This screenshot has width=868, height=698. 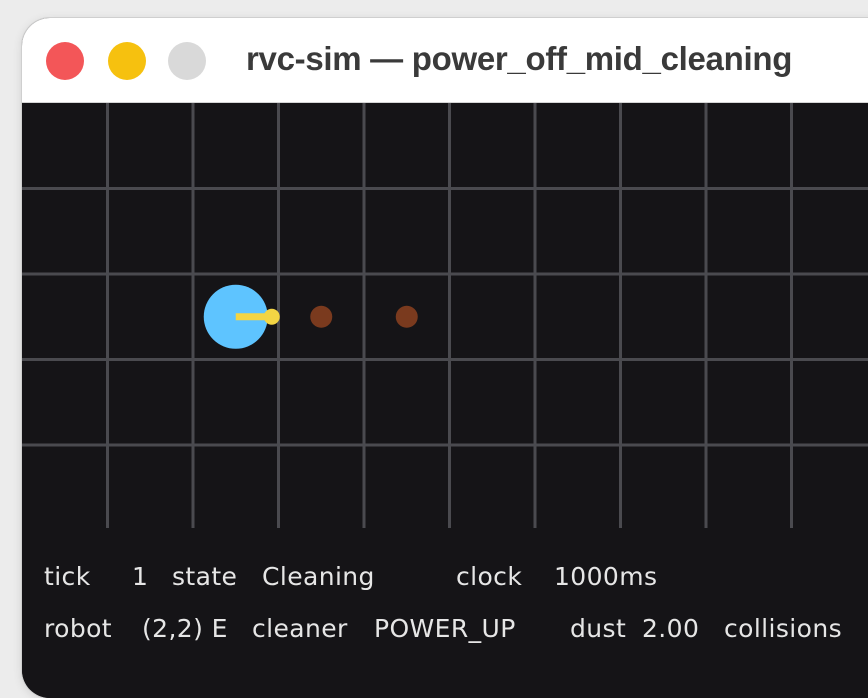 I want to click on title-bar: rvc-sim — power_off_mid_cleaning, so click(x=445, y=60).